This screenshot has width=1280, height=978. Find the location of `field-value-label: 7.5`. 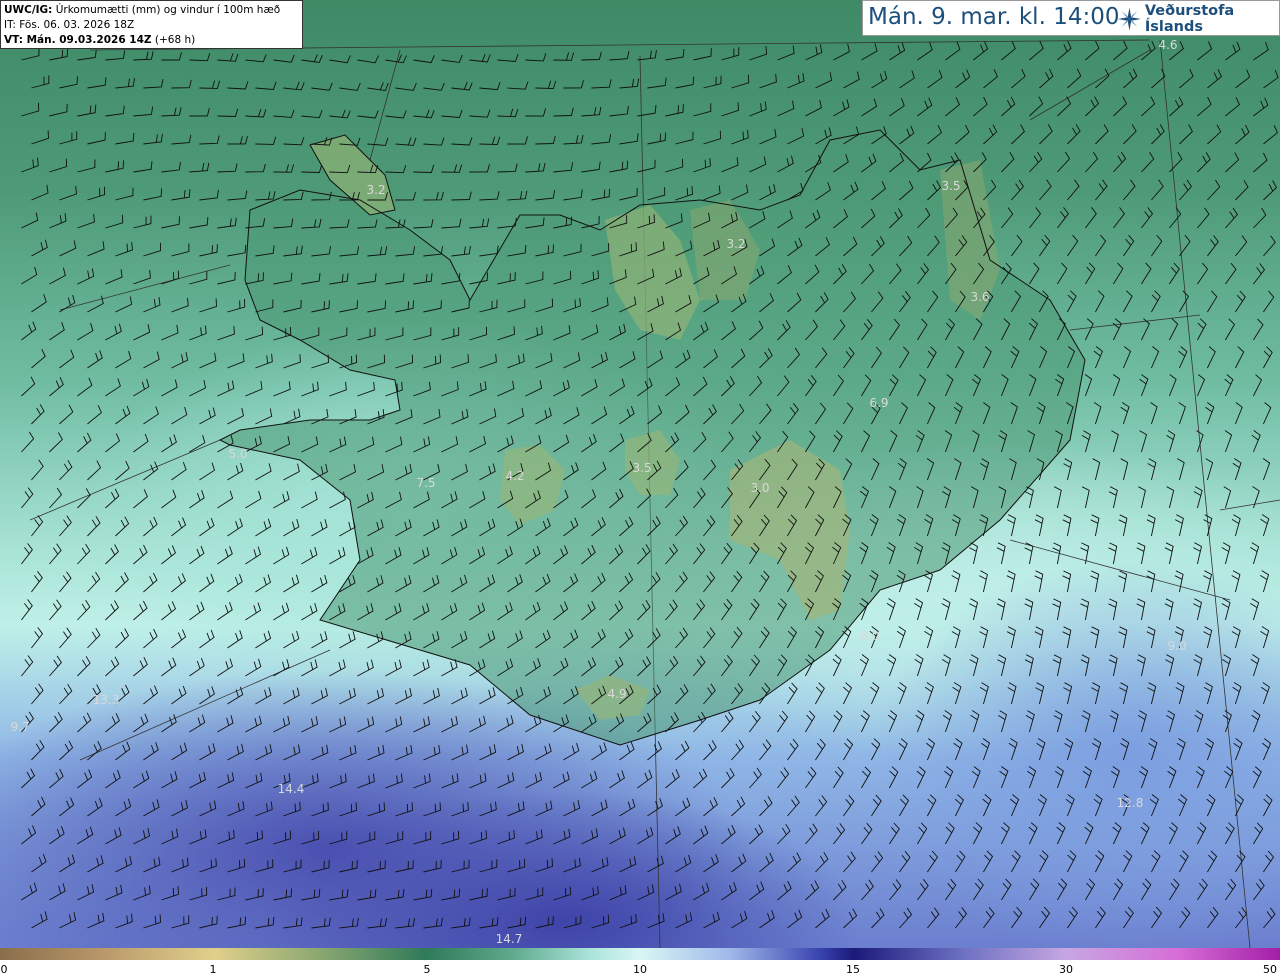

field-value-label: 7.5 is located at coordinates (426, 483).